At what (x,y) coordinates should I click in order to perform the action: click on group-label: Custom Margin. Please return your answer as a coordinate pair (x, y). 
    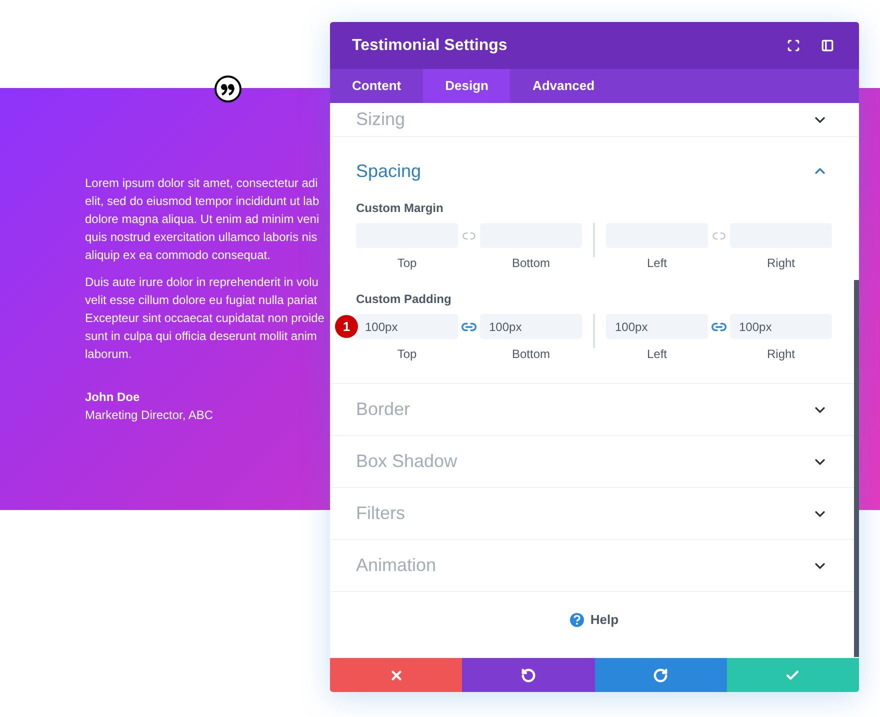
    Looking at the image, I should click on (400, 208).